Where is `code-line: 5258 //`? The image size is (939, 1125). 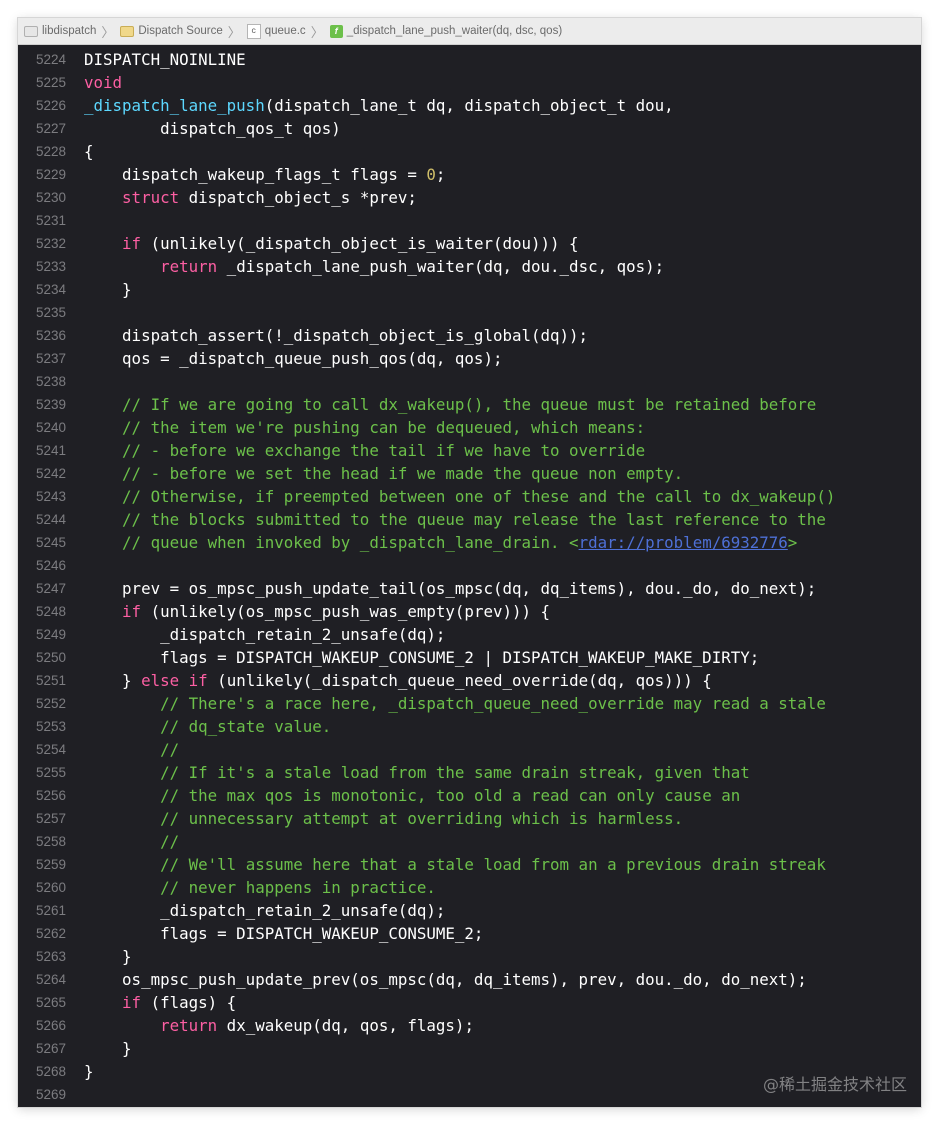
code-line: 5258 // is located at coordinates (469, 841).